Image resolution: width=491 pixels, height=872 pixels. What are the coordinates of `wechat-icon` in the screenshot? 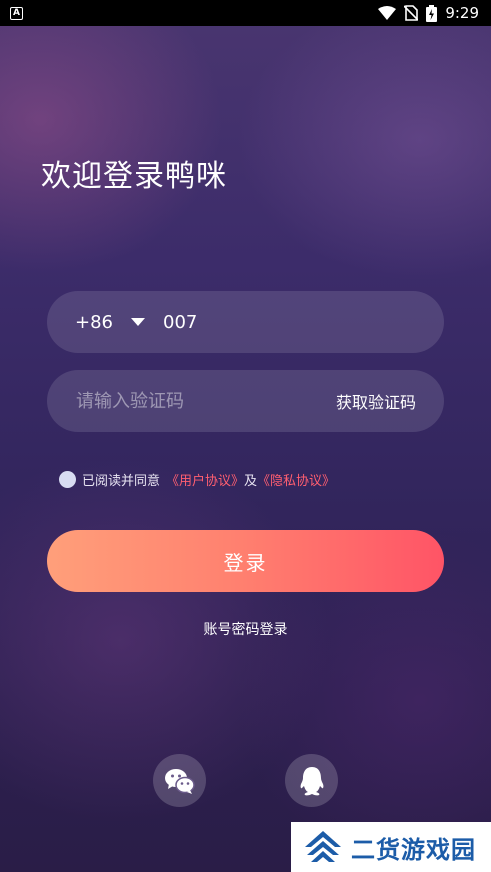 It's located at (179, 781).